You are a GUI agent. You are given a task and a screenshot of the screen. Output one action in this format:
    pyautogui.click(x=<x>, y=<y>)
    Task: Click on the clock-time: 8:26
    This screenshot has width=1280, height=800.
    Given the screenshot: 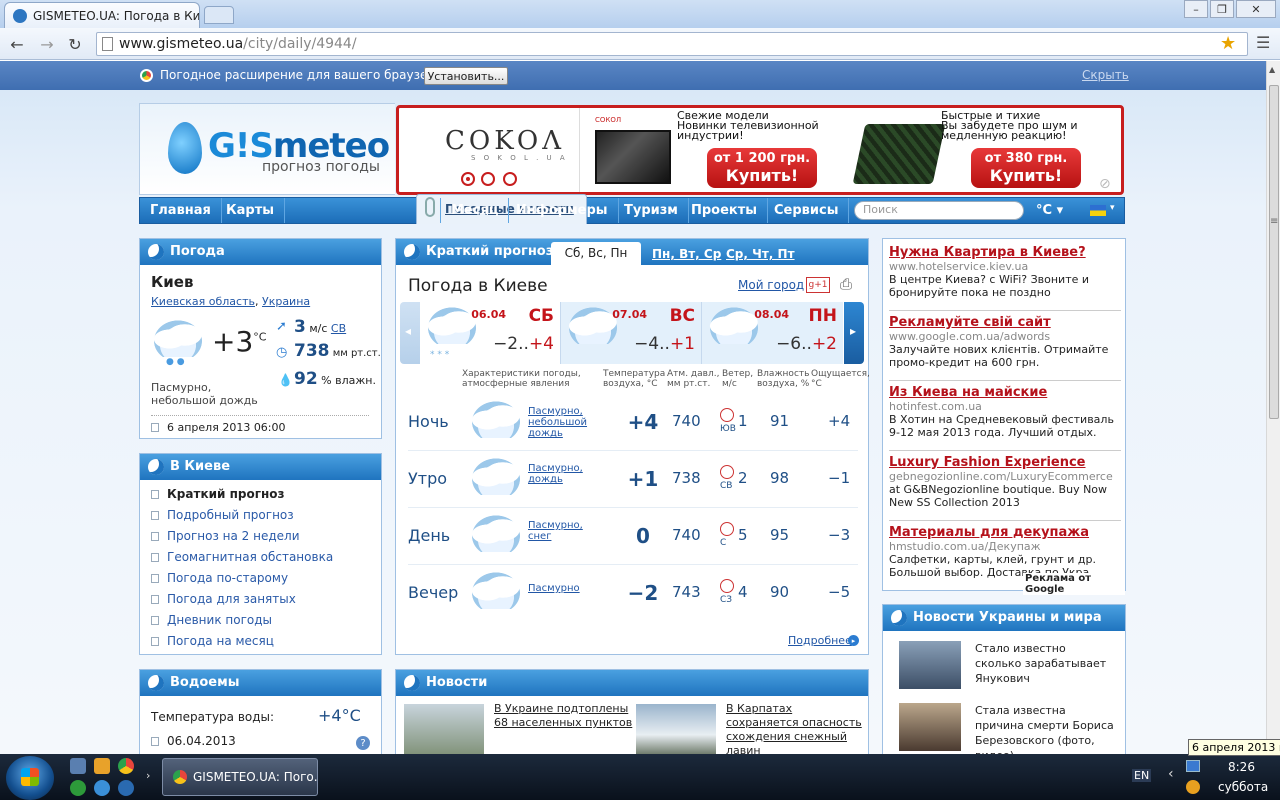 What is the action you would take?
    pyautogui.click(x=1241, y=767)
    